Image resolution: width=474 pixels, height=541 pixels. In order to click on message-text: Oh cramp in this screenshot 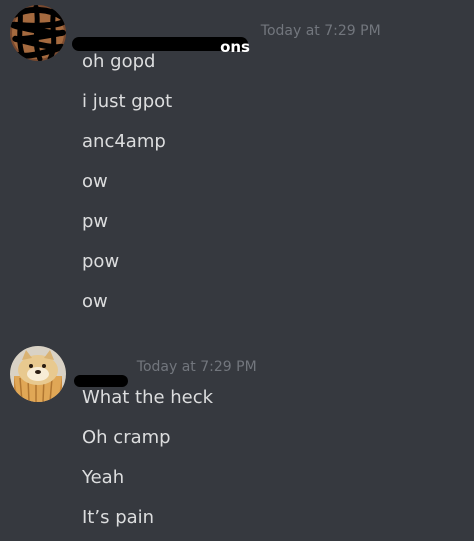, I will do `click(126, 437)`.